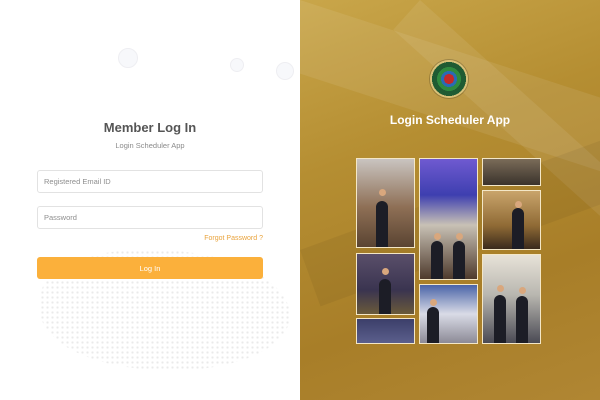 The image size is (600, 400). Describe the element at coordinates (150, 127) in the screenshot. I see `login-title: Member Log In` at that location.